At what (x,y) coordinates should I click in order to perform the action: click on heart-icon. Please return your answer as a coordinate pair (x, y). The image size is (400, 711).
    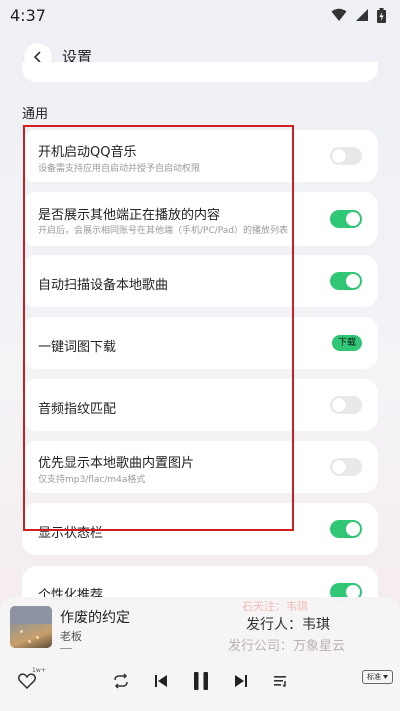
    Looking at the image, I should click on (27, 681).